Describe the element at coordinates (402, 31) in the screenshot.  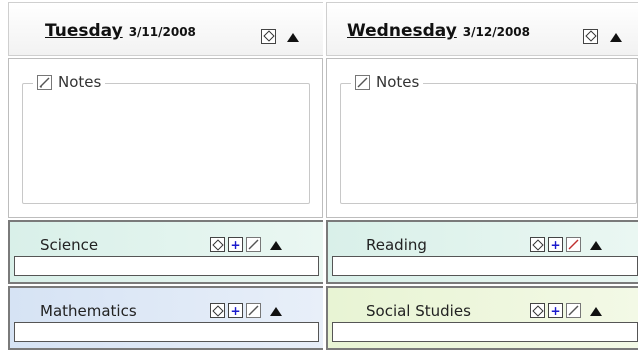
I see `day-name: Wednesday` at that location.